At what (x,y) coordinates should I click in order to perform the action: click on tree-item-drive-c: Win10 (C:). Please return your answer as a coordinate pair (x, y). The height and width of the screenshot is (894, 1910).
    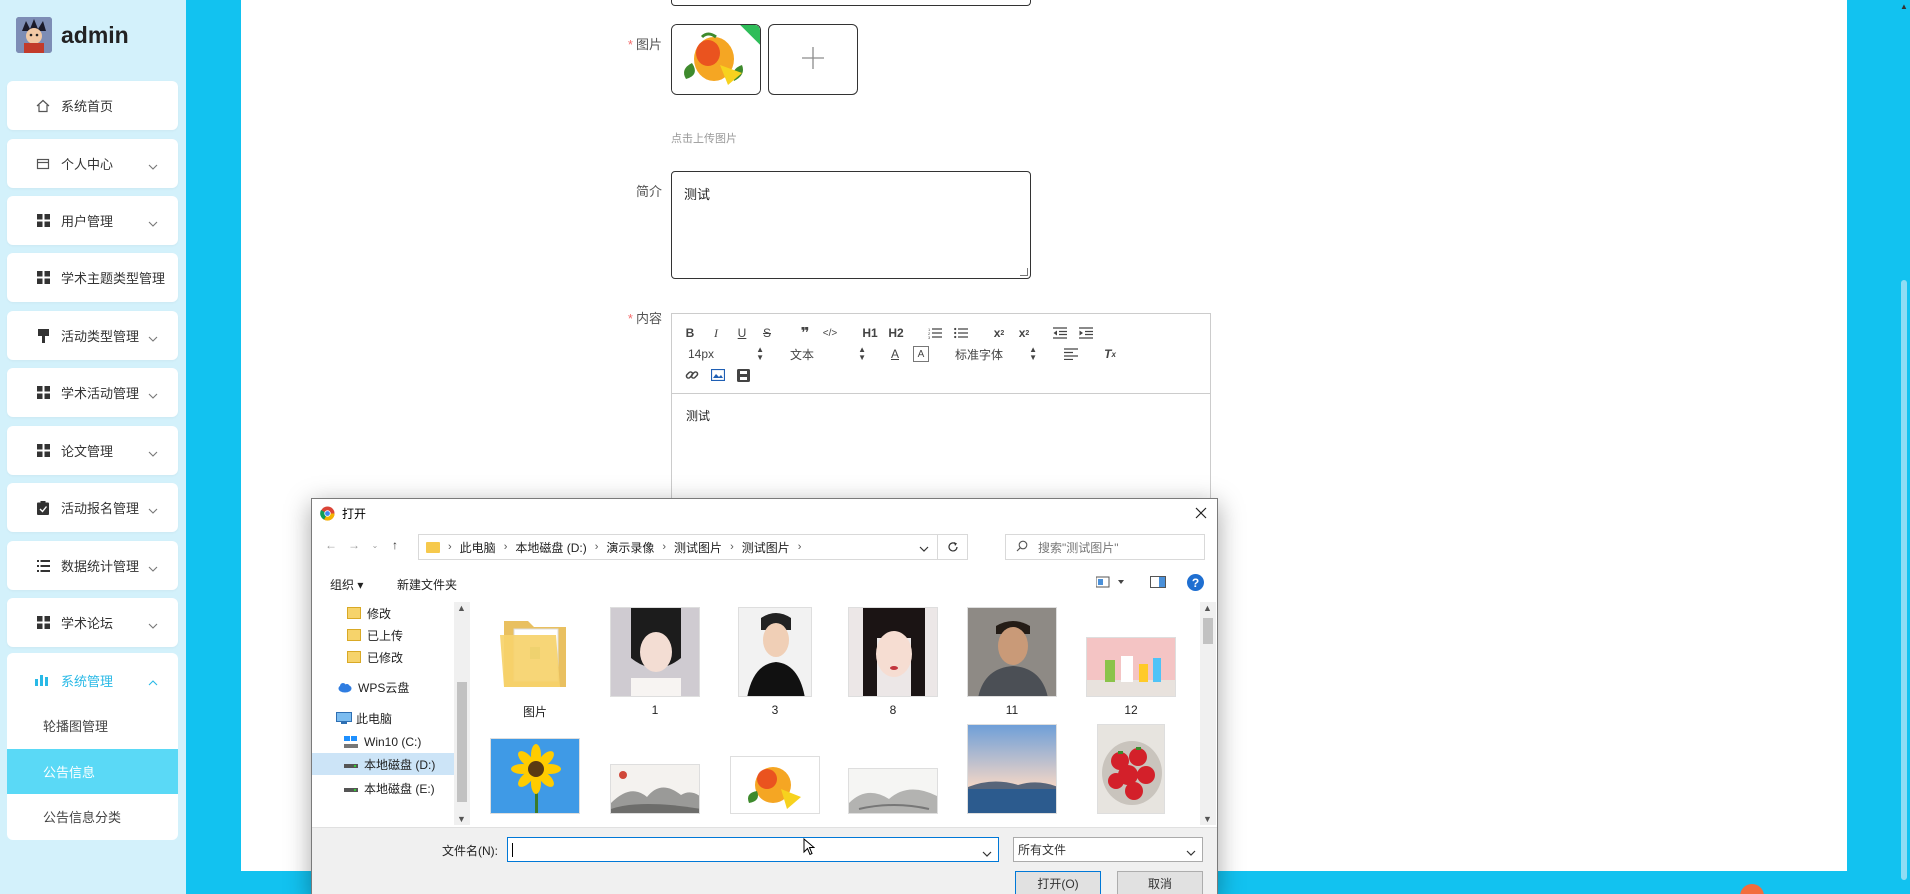
    Looking at the image, I should click on (383, 742).